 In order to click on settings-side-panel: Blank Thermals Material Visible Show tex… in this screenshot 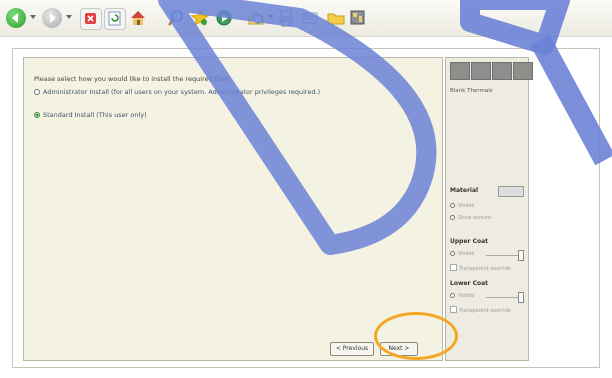, I will do `click(489, 209)`.